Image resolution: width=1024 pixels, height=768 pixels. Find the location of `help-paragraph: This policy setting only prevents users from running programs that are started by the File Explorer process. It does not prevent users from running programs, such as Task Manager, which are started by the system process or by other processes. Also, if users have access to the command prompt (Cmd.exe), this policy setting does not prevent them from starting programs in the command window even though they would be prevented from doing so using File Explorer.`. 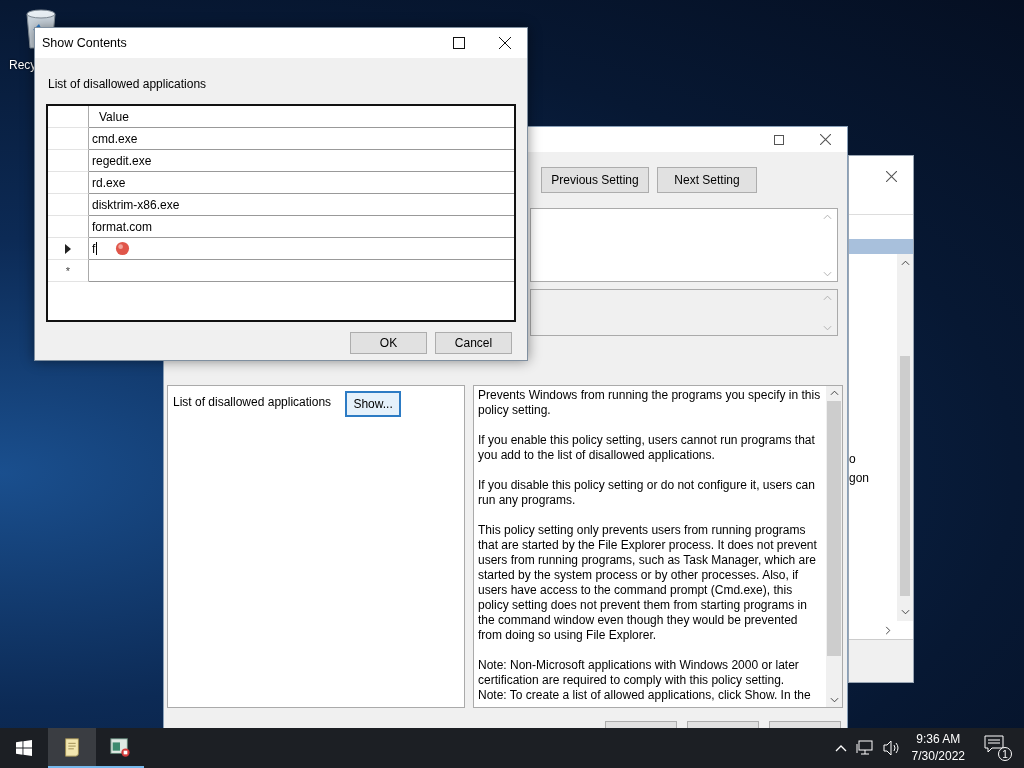

help-paragraph: This policy setting only prevents users from running programs that are started by the File Explorer process. It does not prevent users from running programs, such as Task Manager, which are started by the system process or by other processes. Also, if users have access to the command prompt (Cmd.exe), this policy setting does not prevent them from starting programs in the command window even though they would be prevented from doing so using File Explorer. is located at coordinates (648, 583).